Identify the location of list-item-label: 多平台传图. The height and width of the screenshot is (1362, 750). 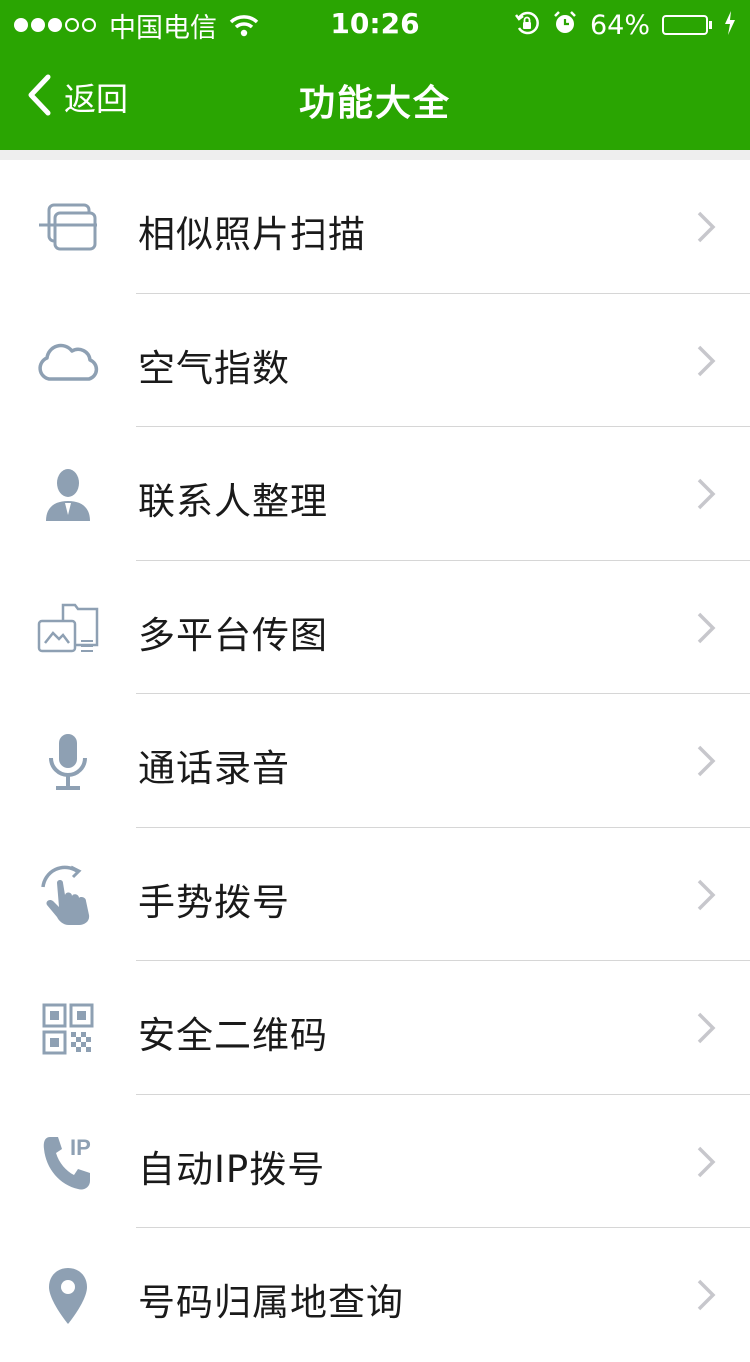
(233, 635).